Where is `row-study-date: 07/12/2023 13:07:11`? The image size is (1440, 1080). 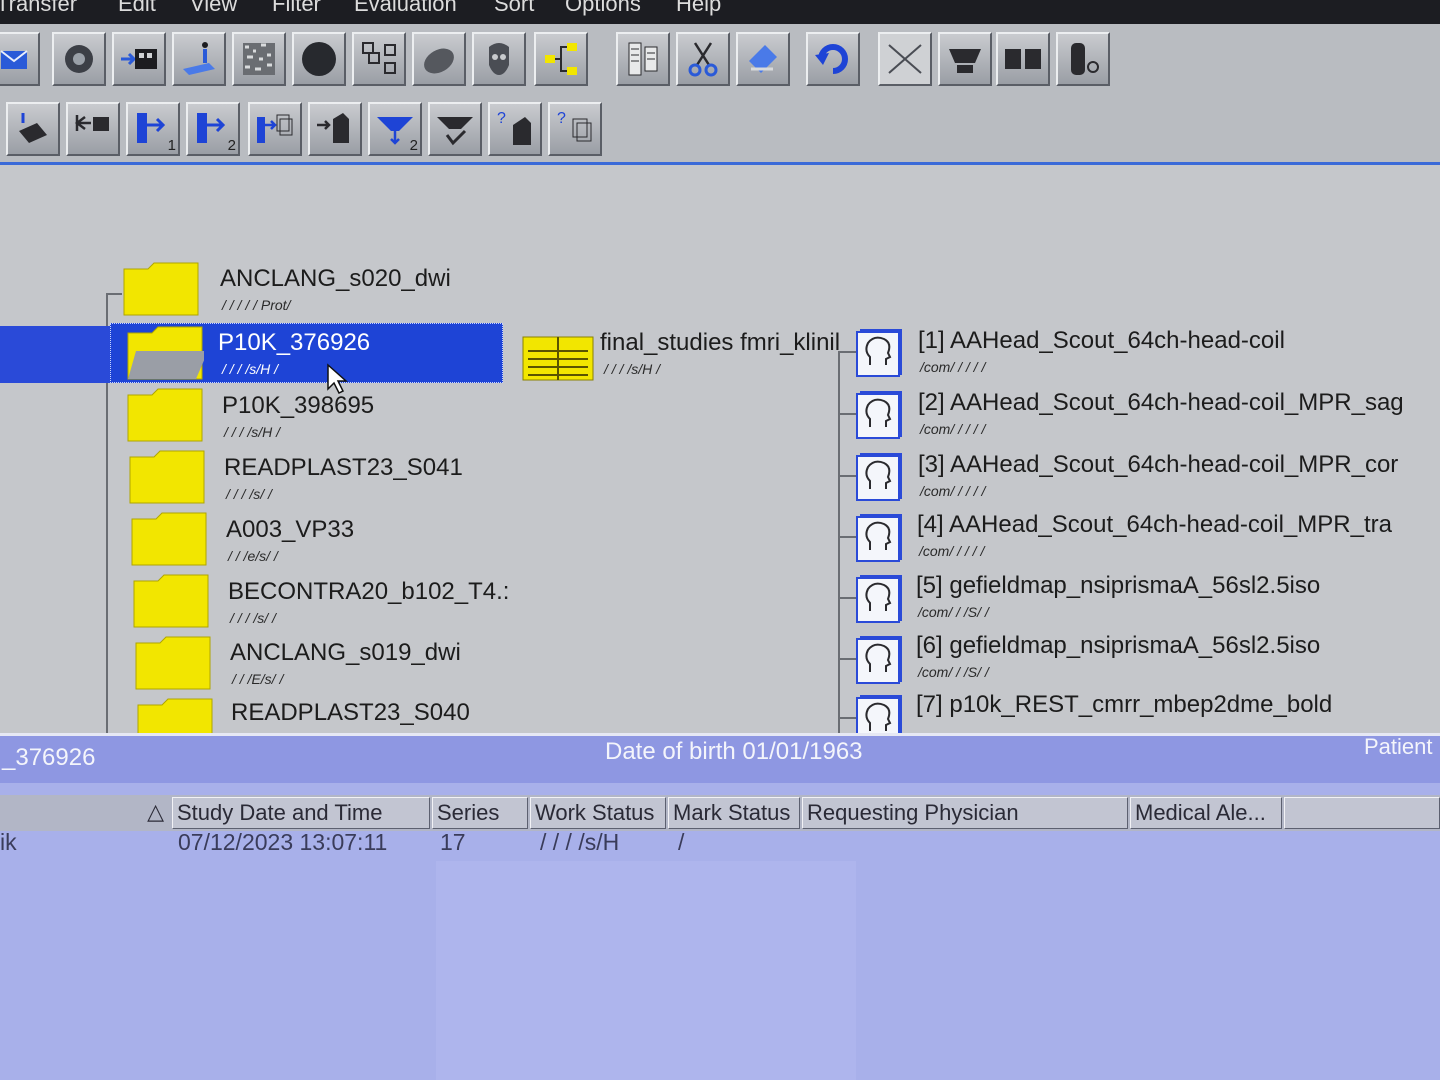 row-study-date: 07/12/2023 13:07:11 is located at coordinates (282, 842).